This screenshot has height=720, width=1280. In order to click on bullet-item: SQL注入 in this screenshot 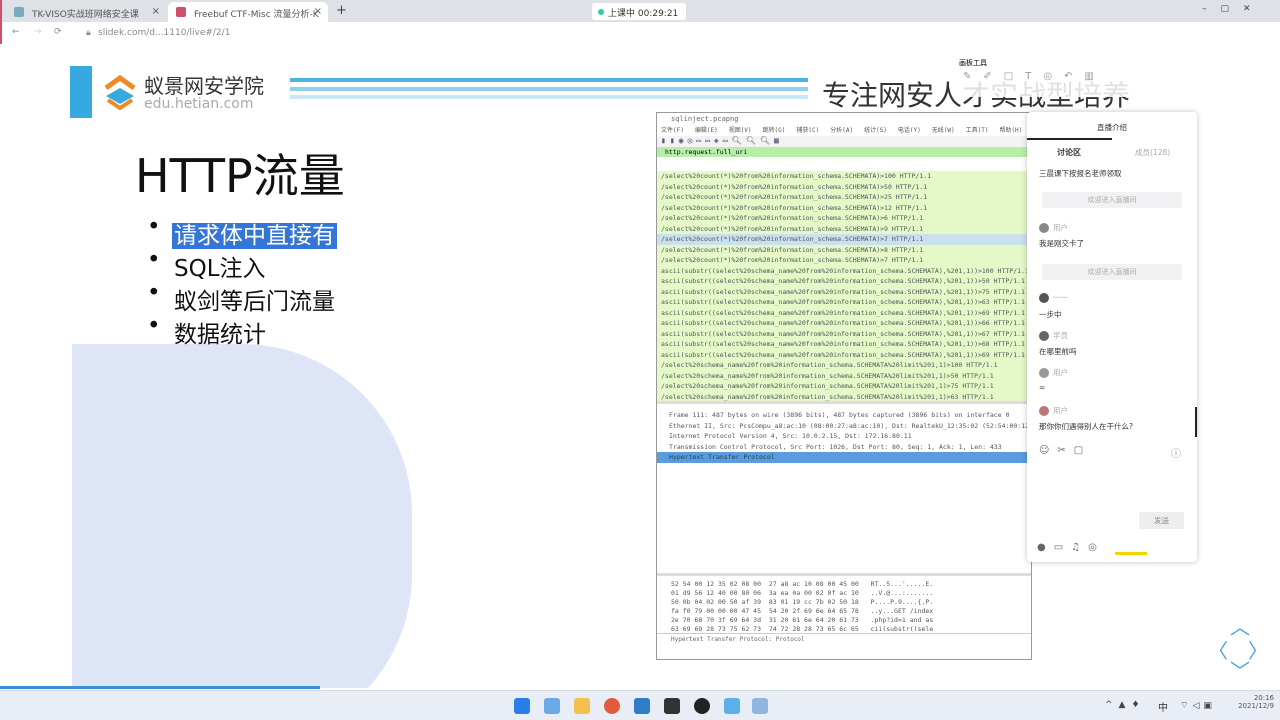, I will do `click(207, 265)`.